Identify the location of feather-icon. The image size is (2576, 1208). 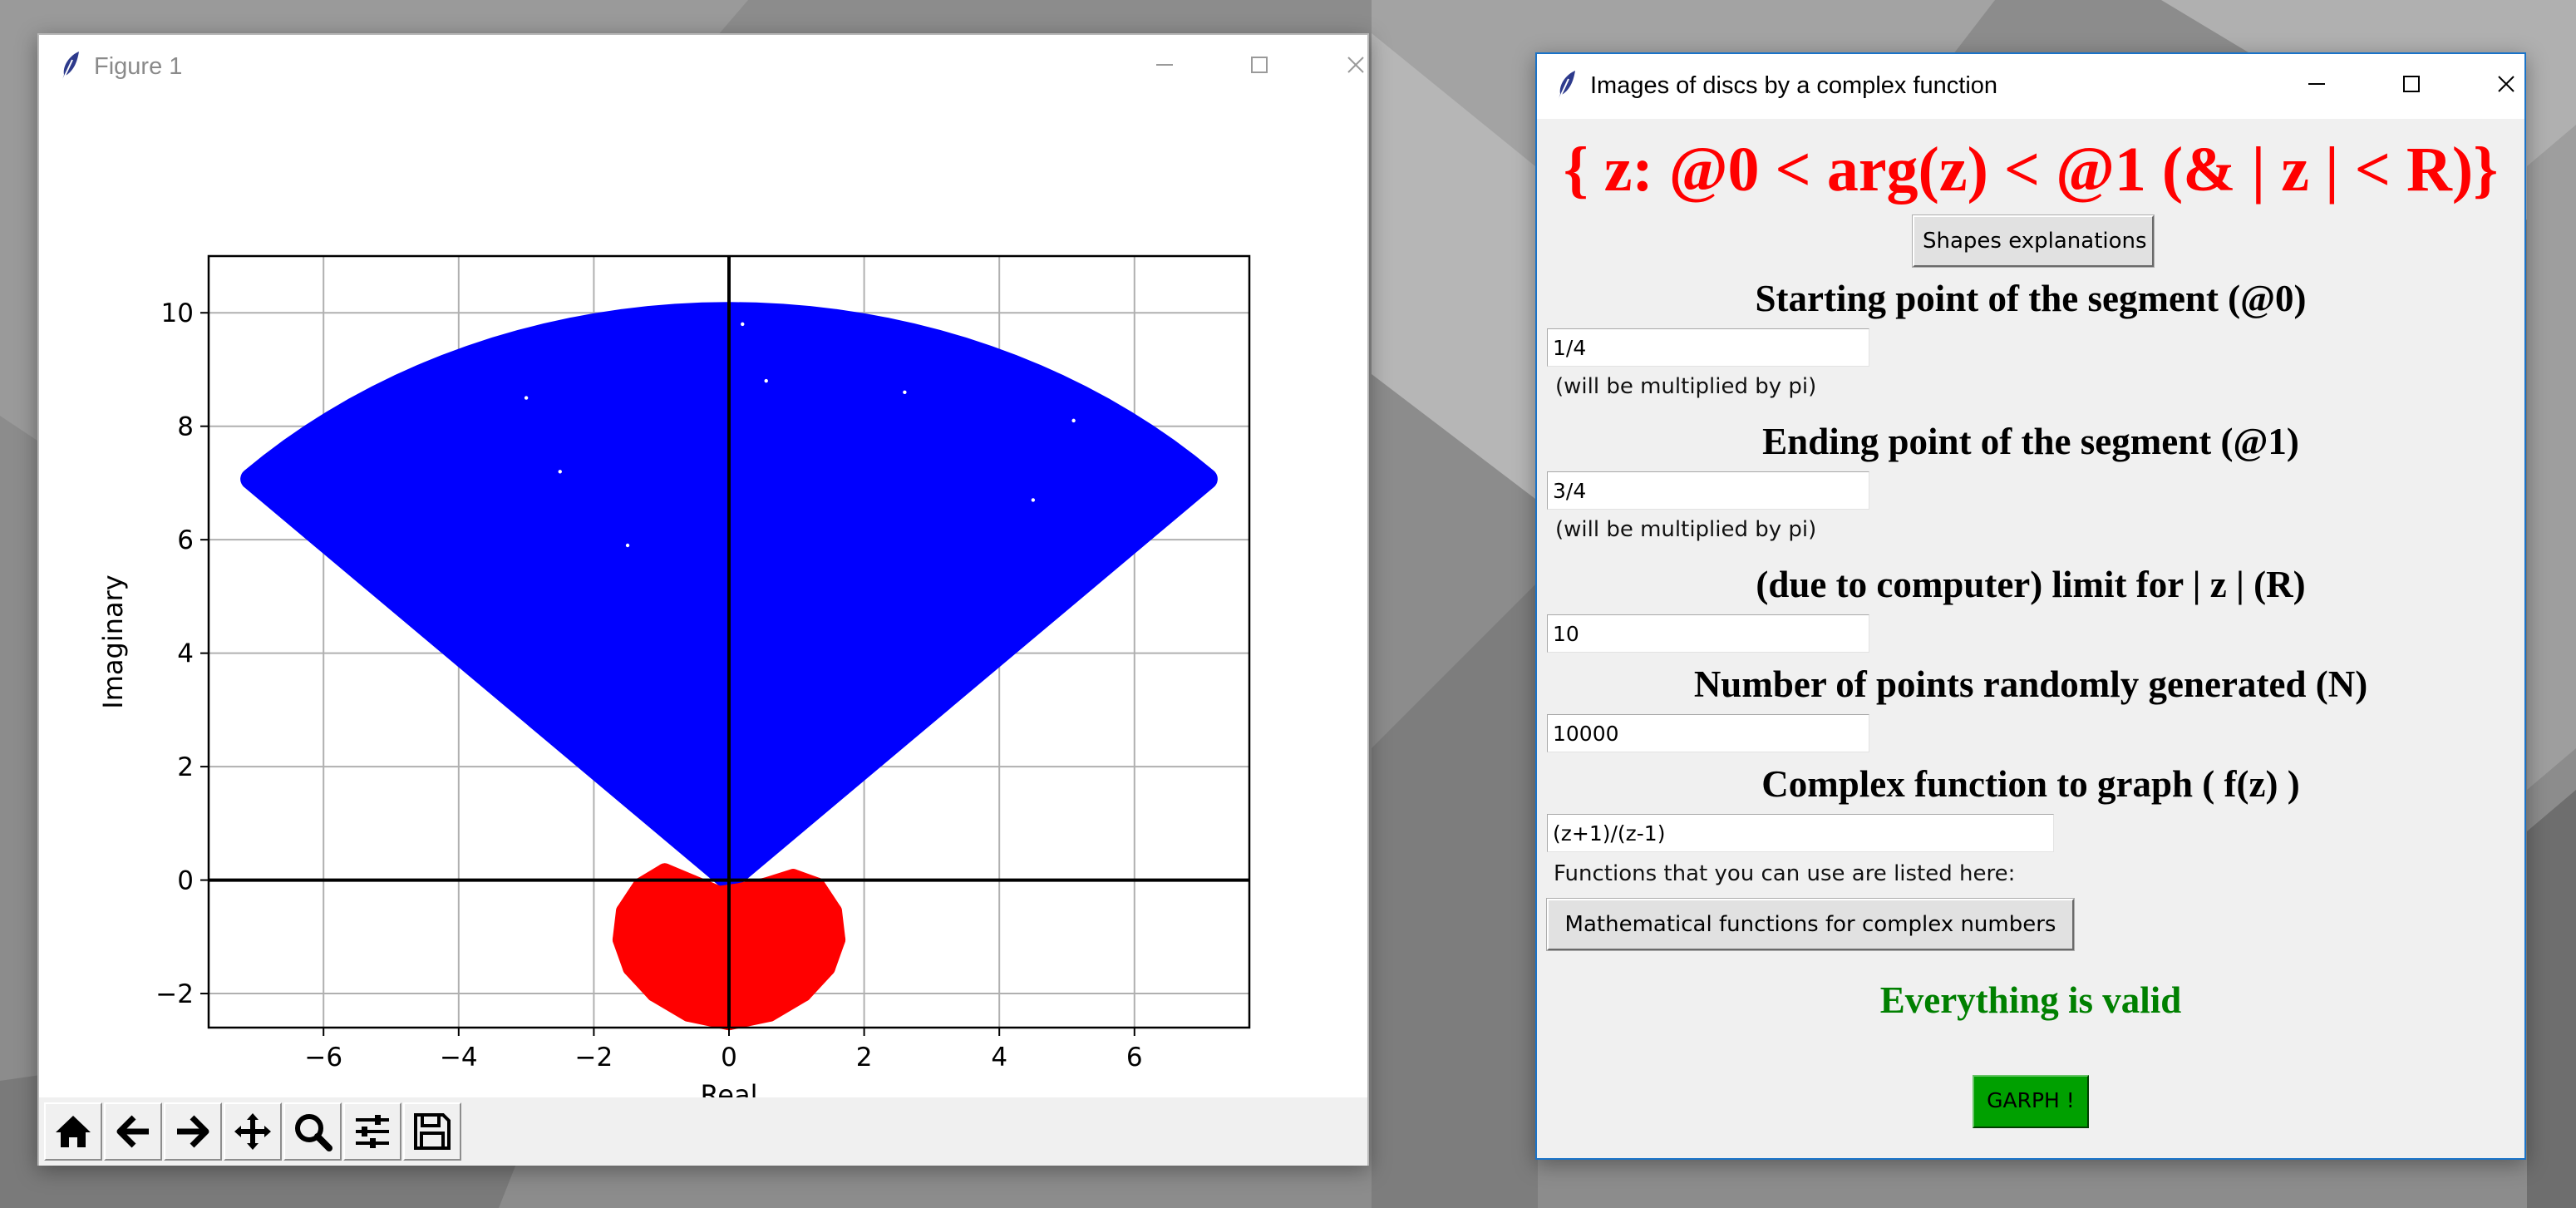
(69, 69).